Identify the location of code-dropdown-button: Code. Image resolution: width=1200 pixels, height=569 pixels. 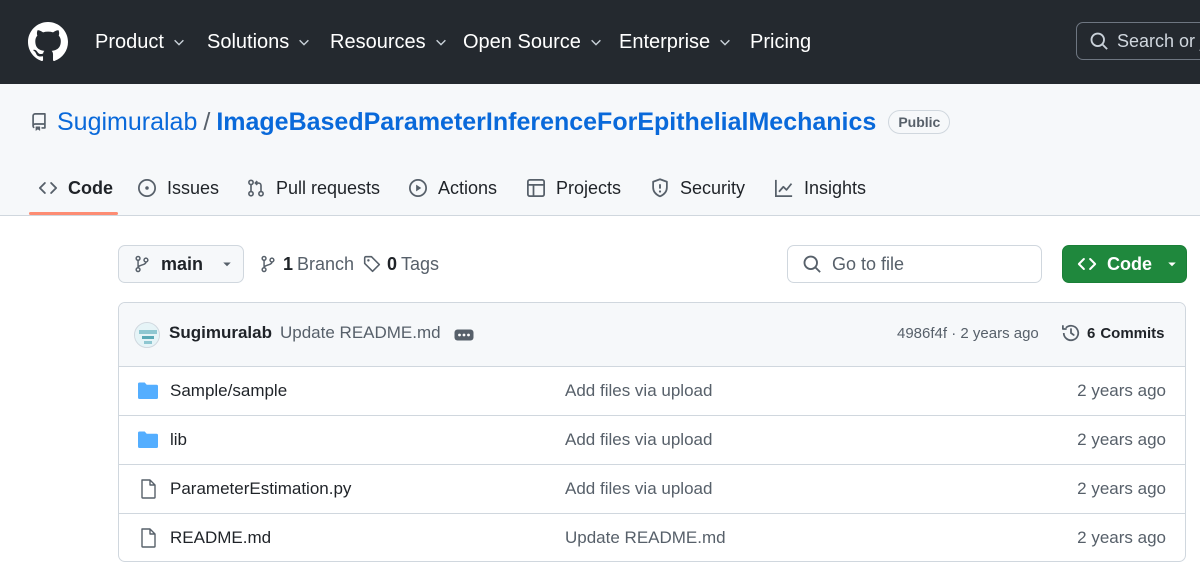
(1124, 264).